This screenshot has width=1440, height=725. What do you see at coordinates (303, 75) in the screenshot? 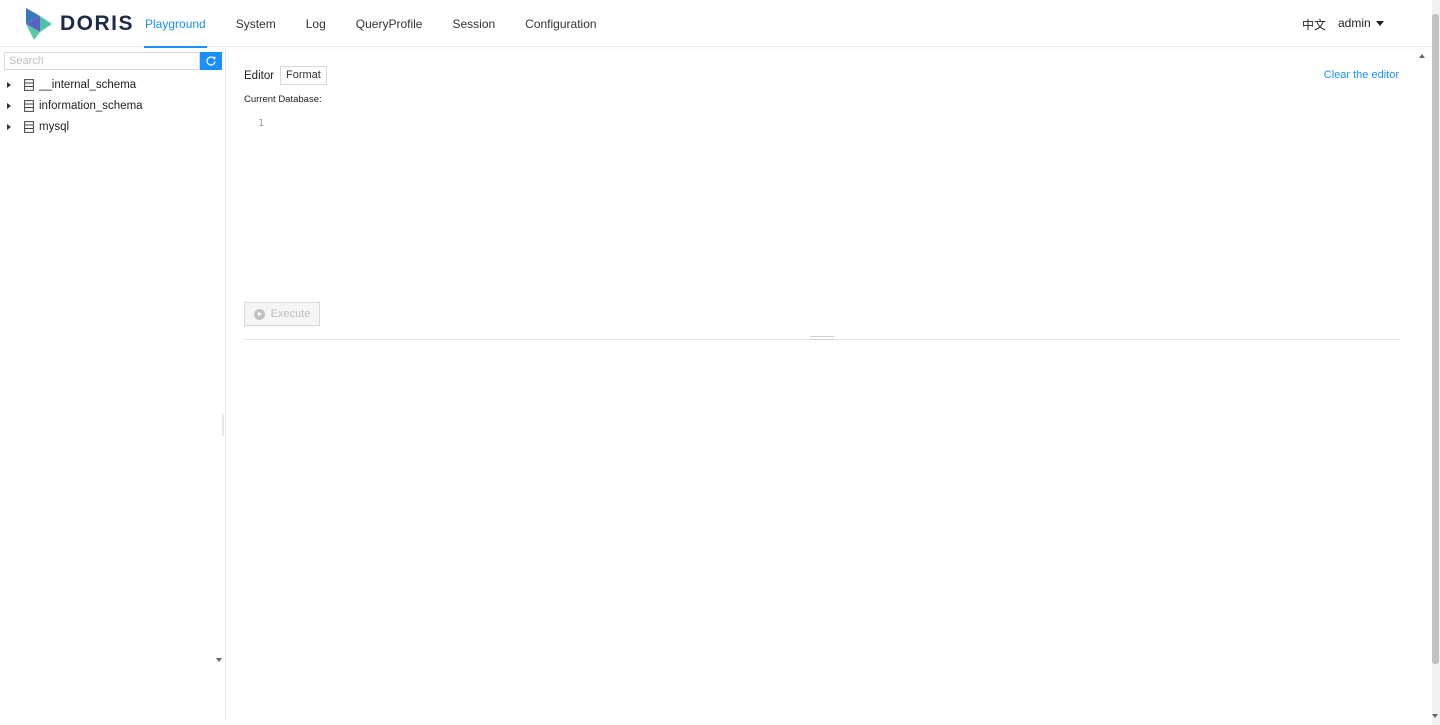
I see `format-button: Format` at bounding box center [303, 75].